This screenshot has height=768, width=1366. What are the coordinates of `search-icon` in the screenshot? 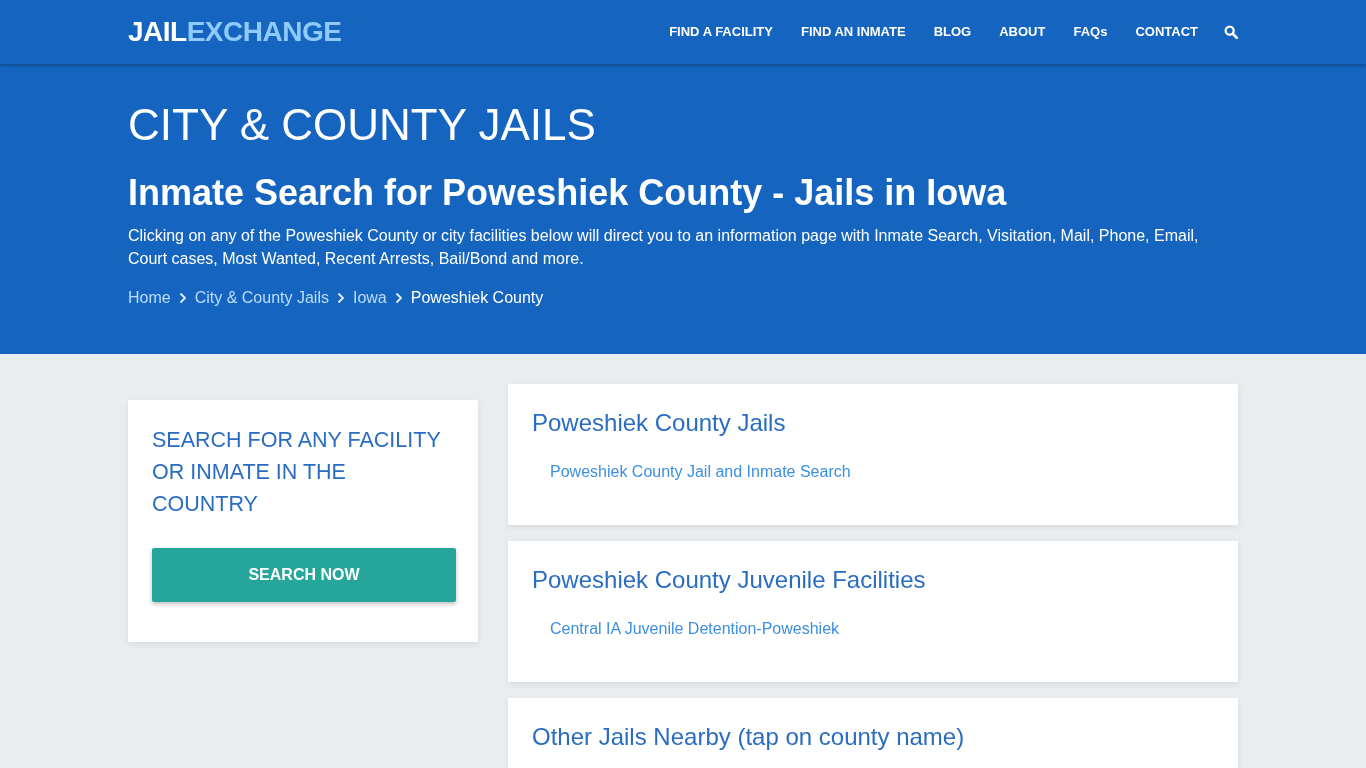 It's located at (1231, 32).